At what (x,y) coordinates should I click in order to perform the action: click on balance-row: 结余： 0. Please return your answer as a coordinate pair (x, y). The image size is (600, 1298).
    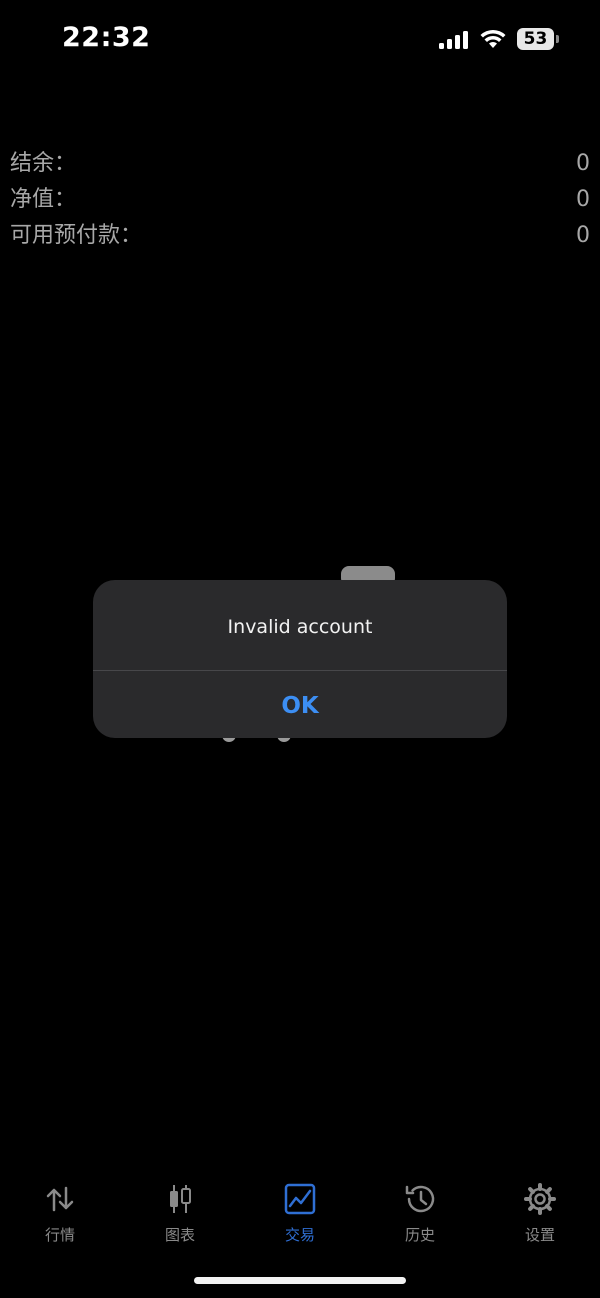
    Looking at the image, I should click on (300, 164).